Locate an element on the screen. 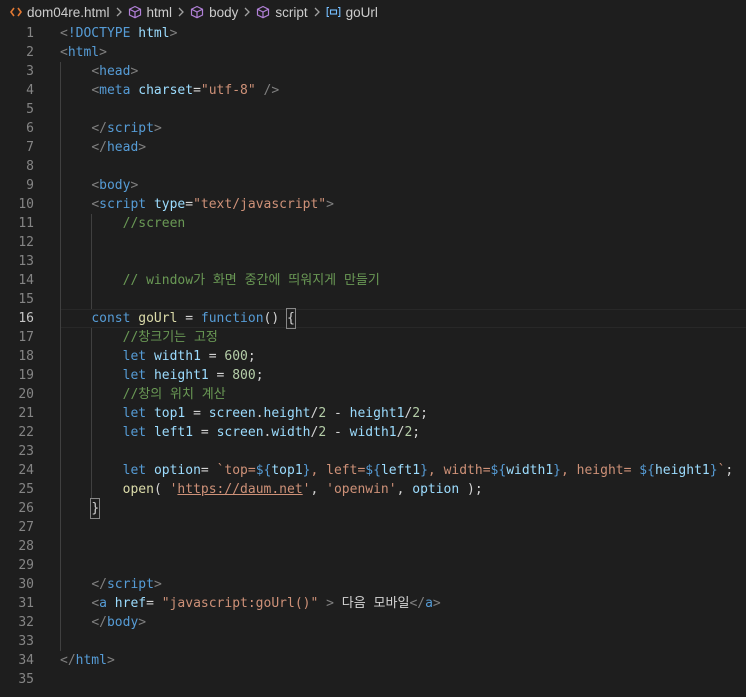 The image size is (746, 697). code-line: 11 //screen is located at coordinates (373, 223).